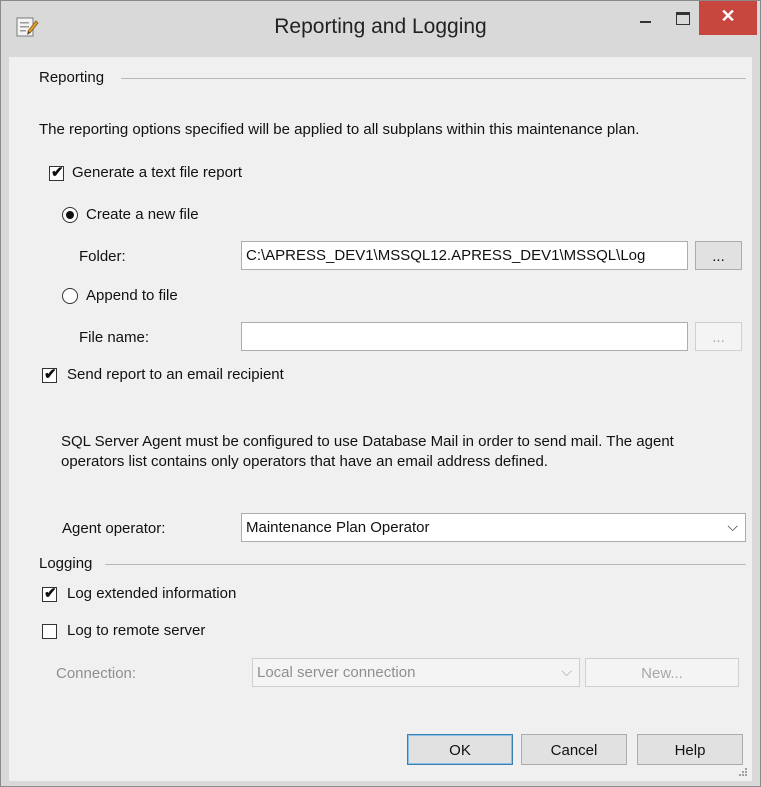  I want to click on append-to-file-label: Append to file, so click(132, 295).